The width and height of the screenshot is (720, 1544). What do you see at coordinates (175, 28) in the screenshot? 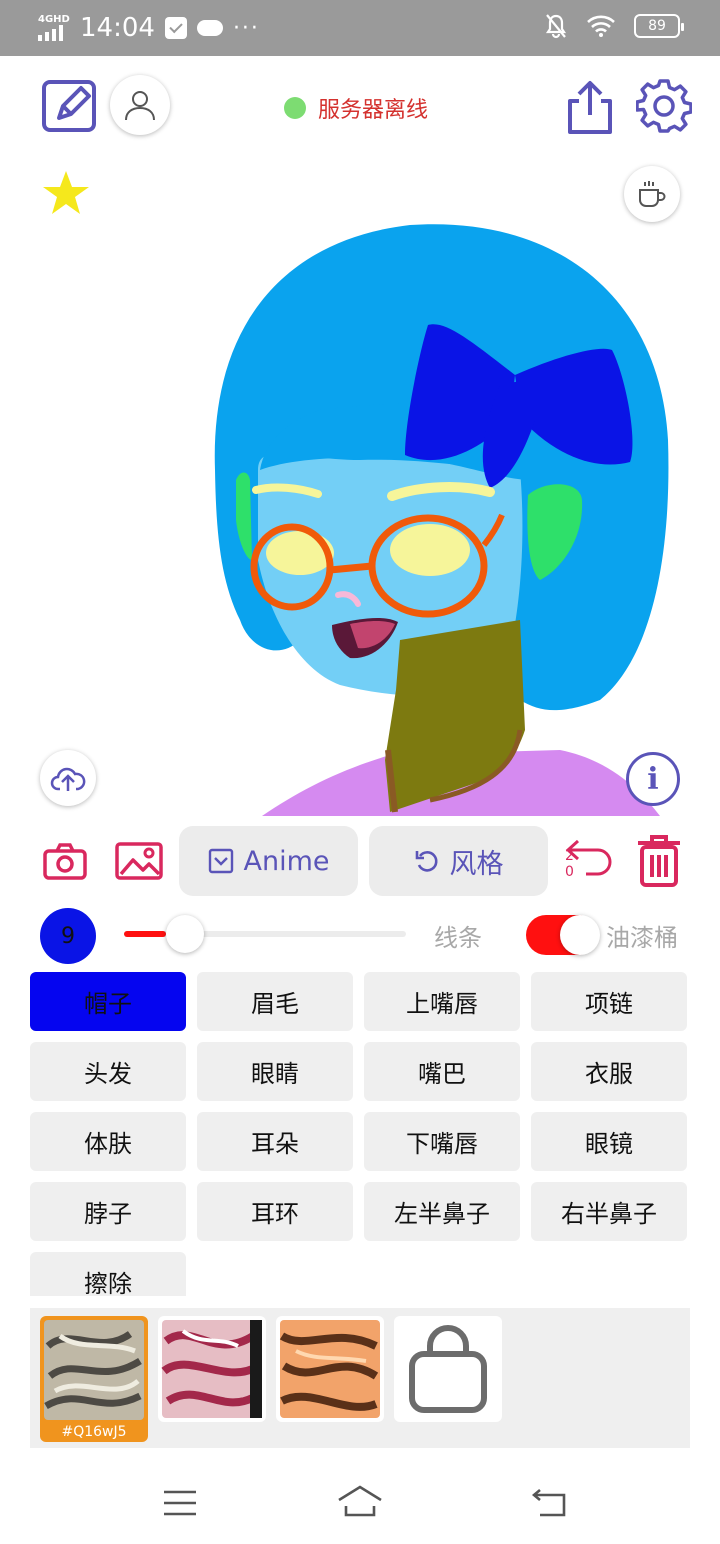
I see `notification-icon` at bounding box center [175, 28].